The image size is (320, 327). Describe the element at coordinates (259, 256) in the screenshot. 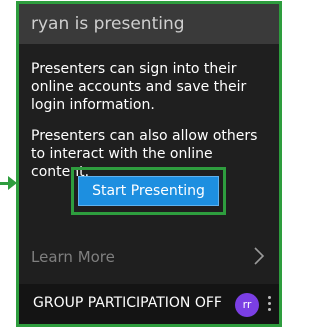

I see `chevron-right-icon` at that location.